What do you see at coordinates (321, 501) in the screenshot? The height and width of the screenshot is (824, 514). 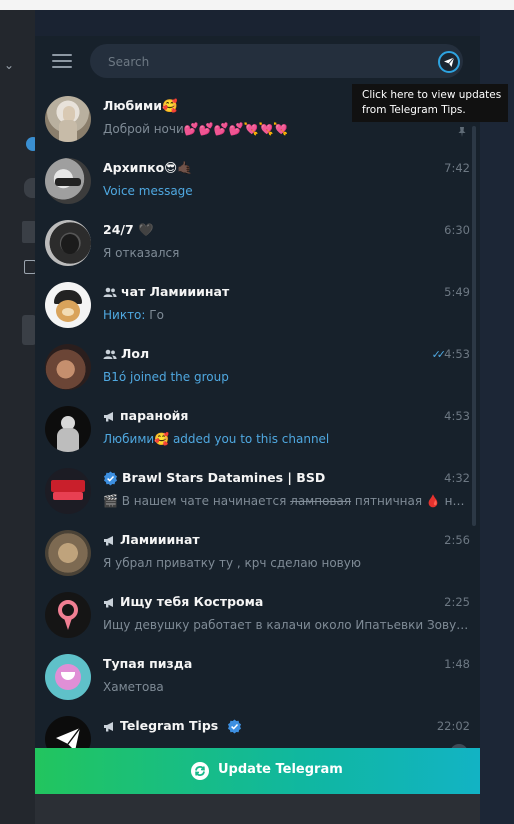 I see `message-strikethrough: ламповая` at bounding box center [321, 501].